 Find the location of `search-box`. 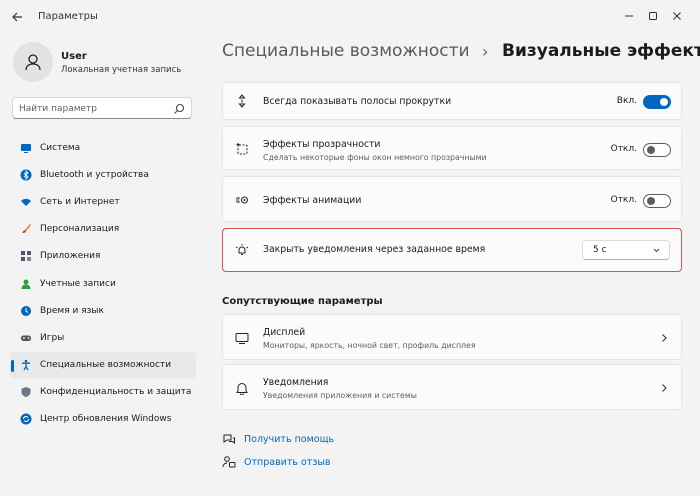

search-box is located at coordinates (102, 108).